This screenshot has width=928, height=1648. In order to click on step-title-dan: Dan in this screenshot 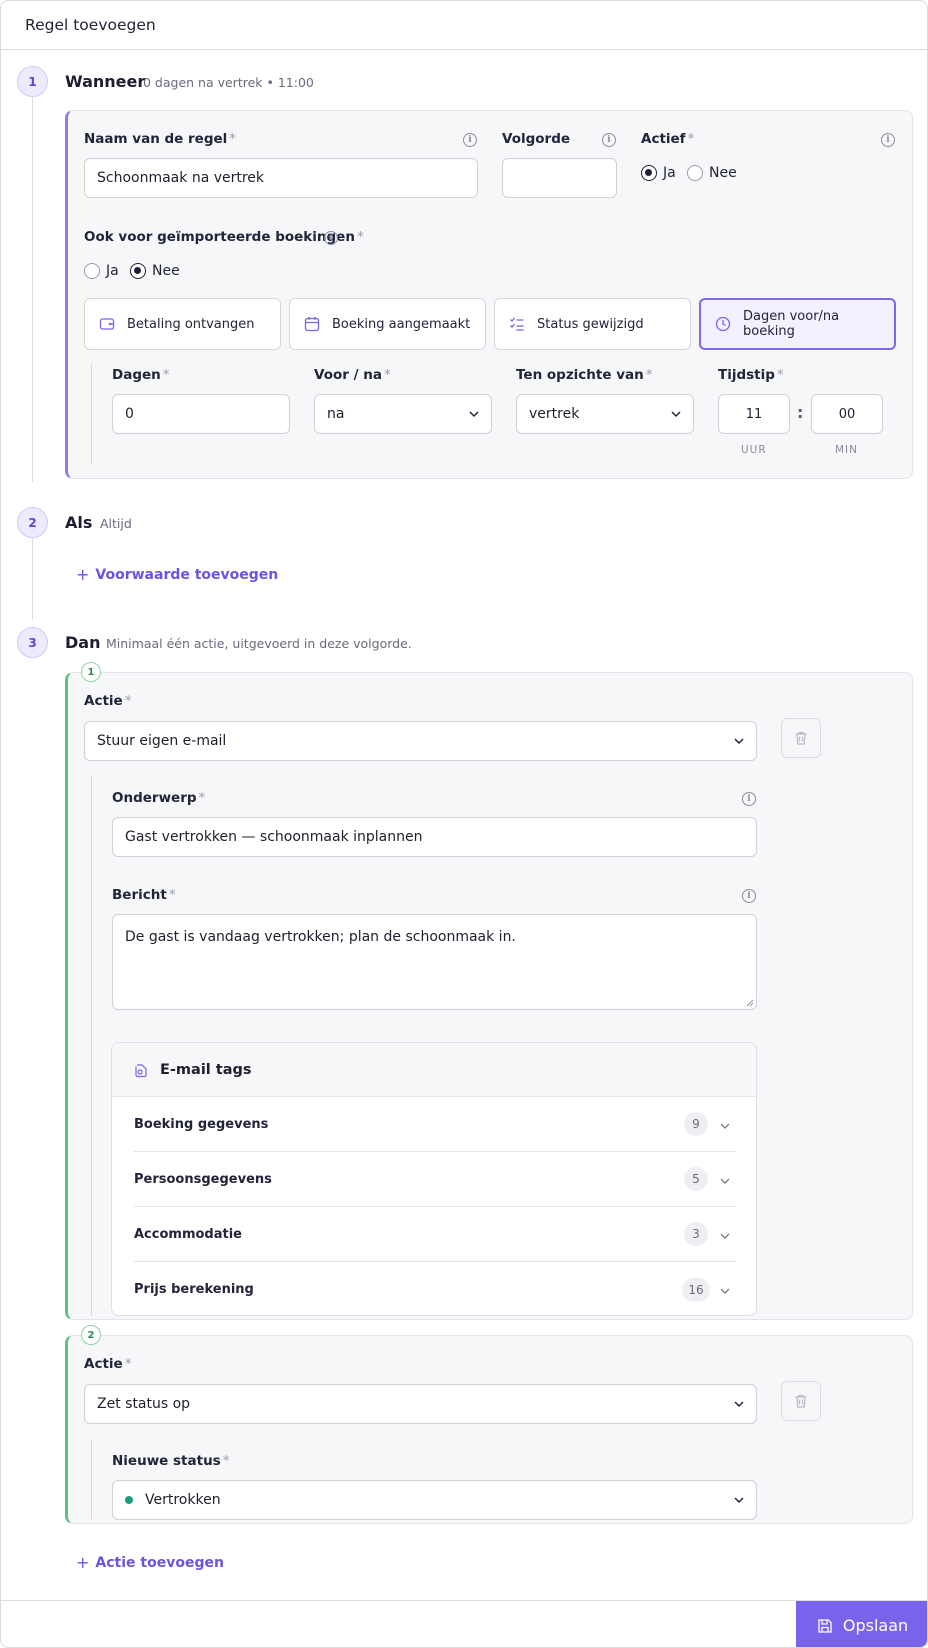, I will do `click(83, 642)`.